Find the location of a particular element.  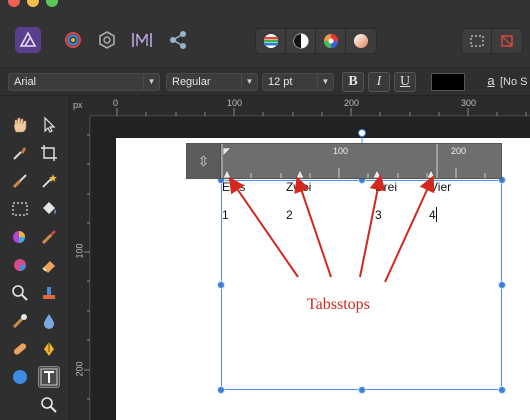

annotation-arrows is located at coordinates (331, 228).